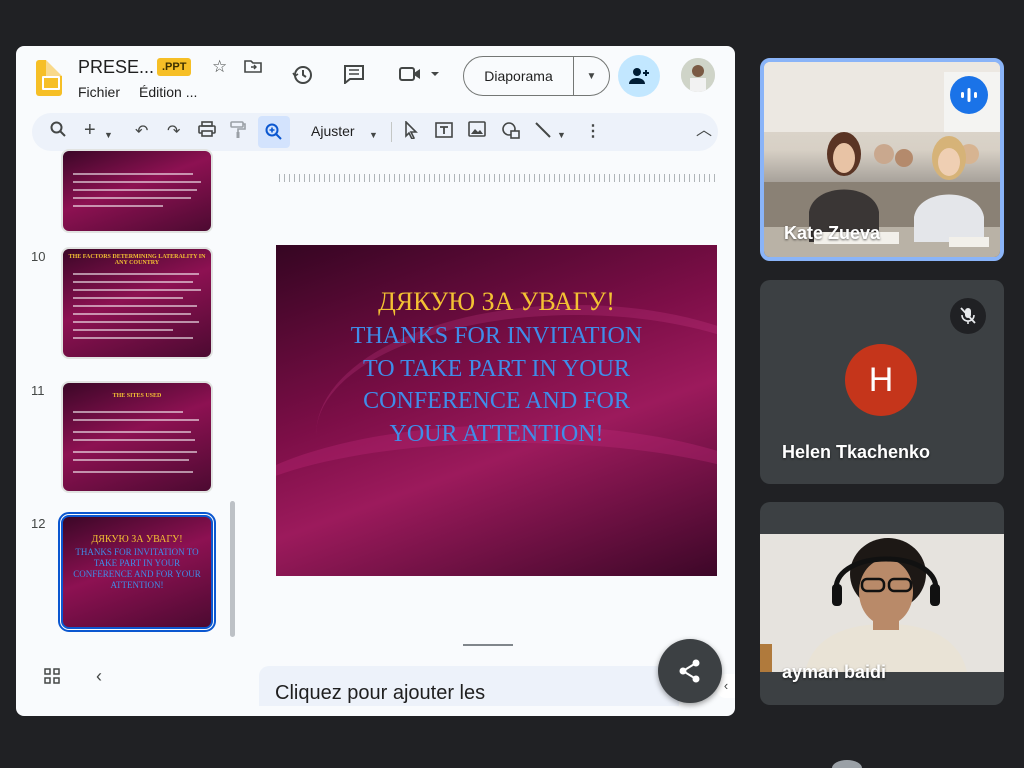  What do you see at coordinates (38, 256) in the screenshot?
I see `slide-number: 10` at bounding box center [38, 256].